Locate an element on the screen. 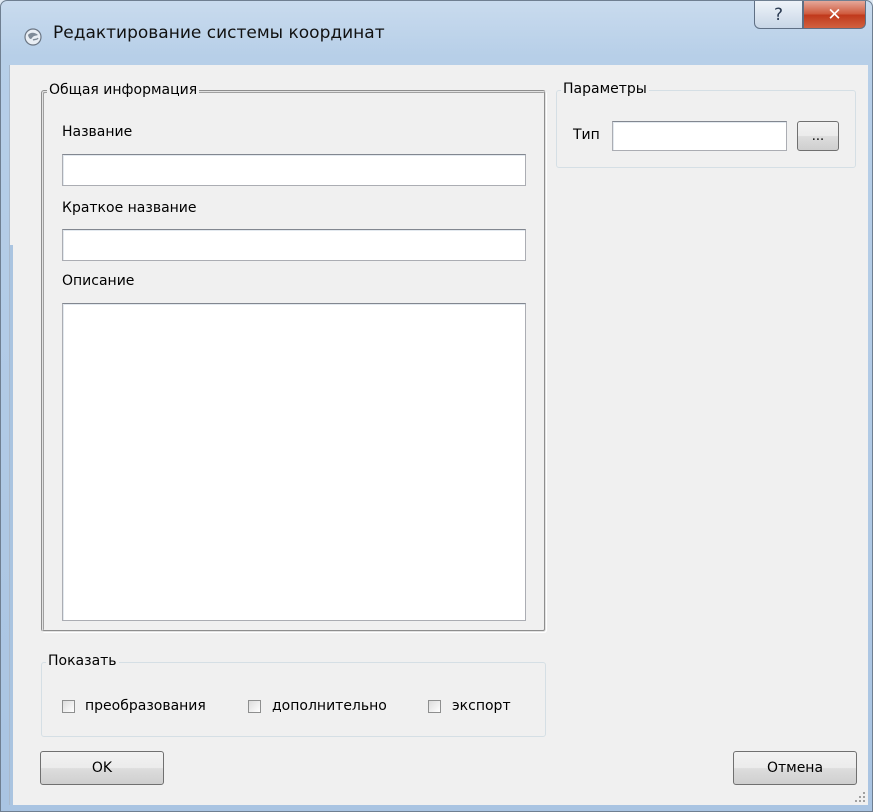 This screenshot has height=812, width=873. close-button: ✕ is located at coordinates (834, 15).